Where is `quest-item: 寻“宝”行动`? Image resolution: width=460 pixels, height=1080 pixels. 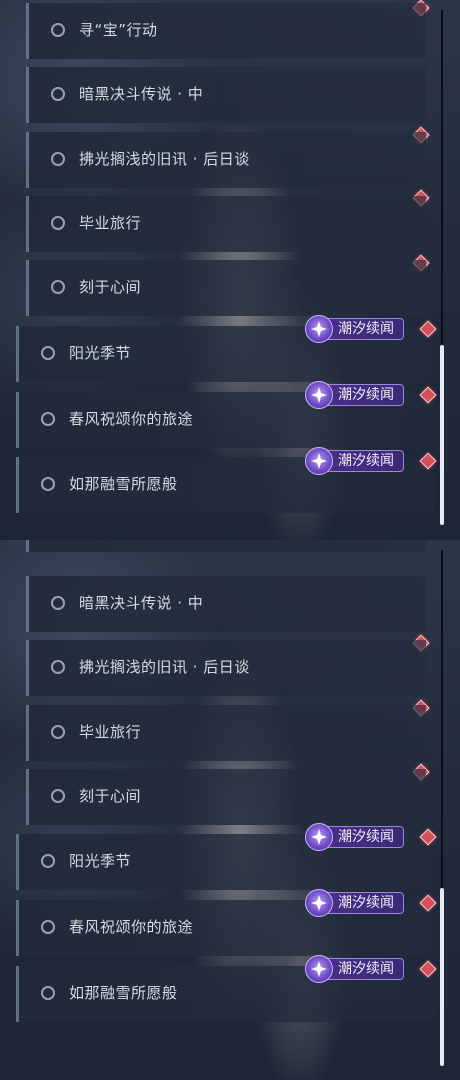 quest-item: 寻“宝”行动 is located at coordinates (226, 31).